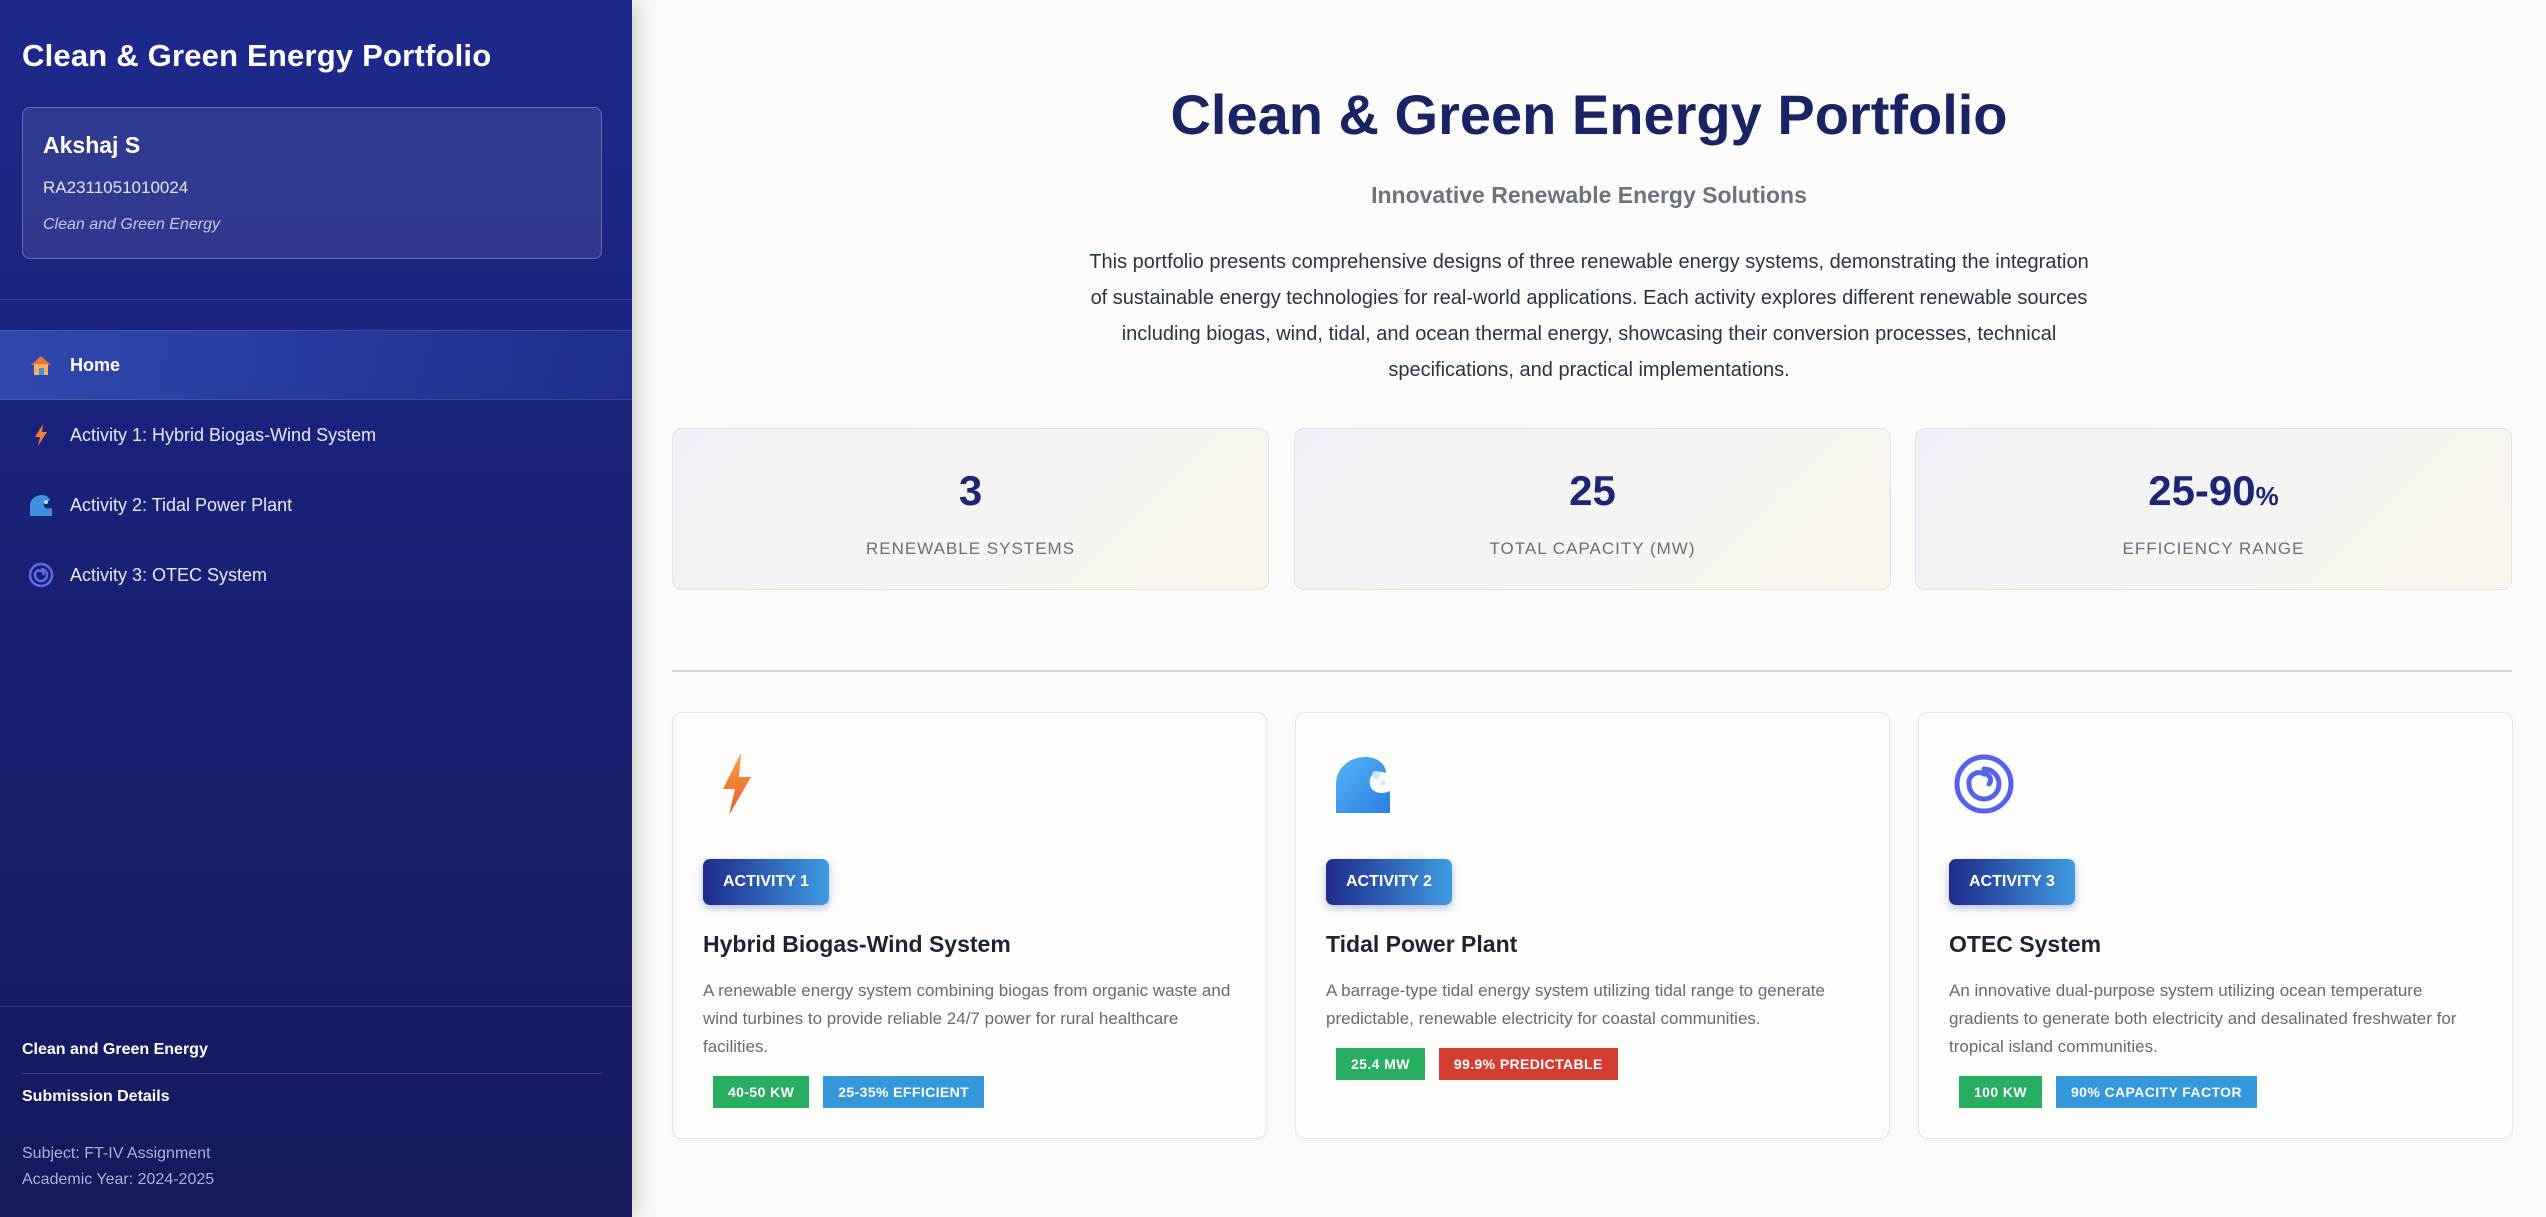 Image resolution: width=2546 pixels, height=1217 pixels. I want to click on card-title: OTEC System, so click(2025, 944).